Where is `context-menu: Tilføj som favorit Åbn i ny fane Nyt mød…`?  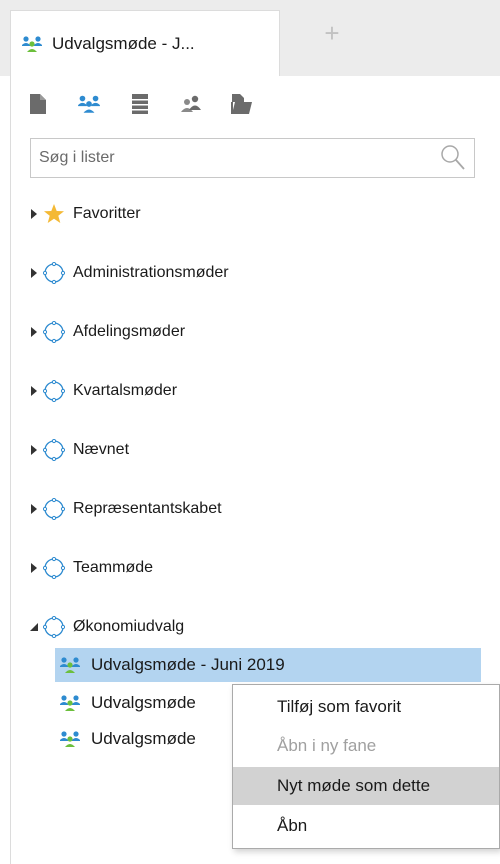 context-menu: Tilføj som favorit Åbn i ny fane Nyt mød… is located at coordinates (366, 766).